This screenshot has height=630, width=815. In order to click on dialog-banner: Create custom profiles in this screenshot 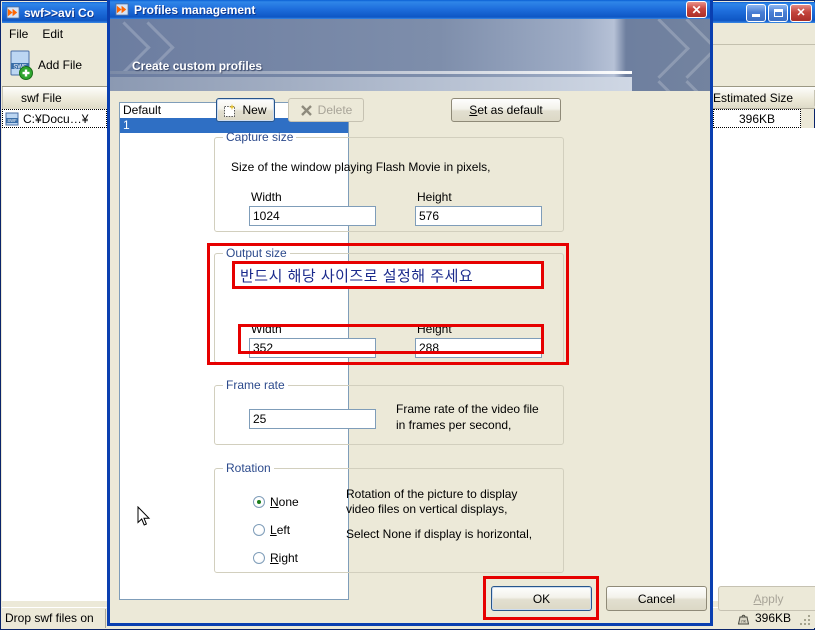, I will do `click(410, 55)`.